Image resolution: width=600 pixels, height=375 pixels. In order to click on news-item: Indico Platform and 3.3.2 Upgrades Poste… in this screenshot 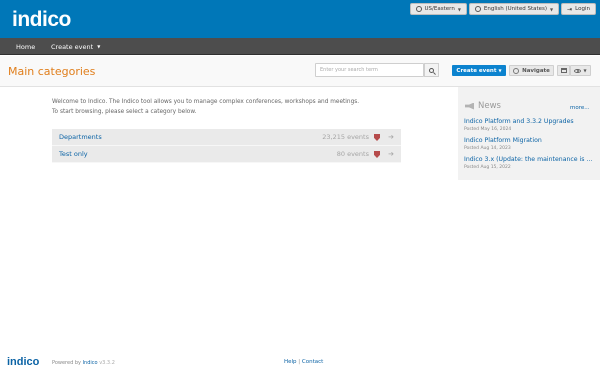, I will do `click(530, 125)`.